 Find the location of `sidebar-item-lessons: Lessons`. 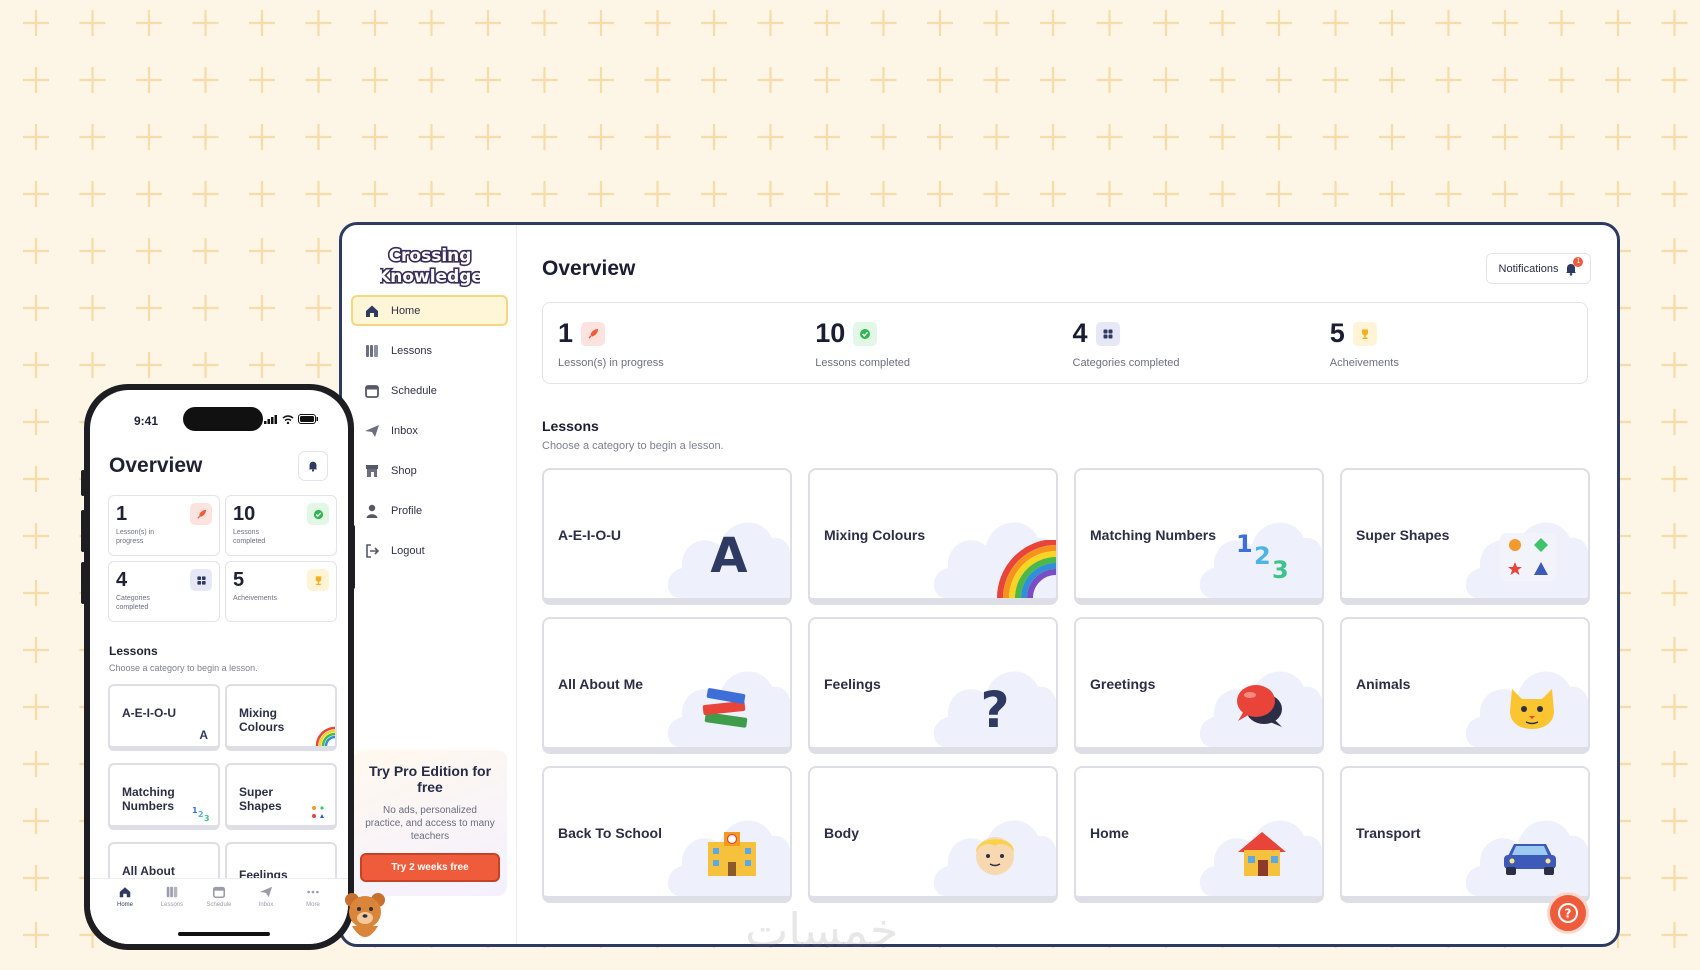

sidebar-item-lessons: Lessons is located at coordinates (429, 350).